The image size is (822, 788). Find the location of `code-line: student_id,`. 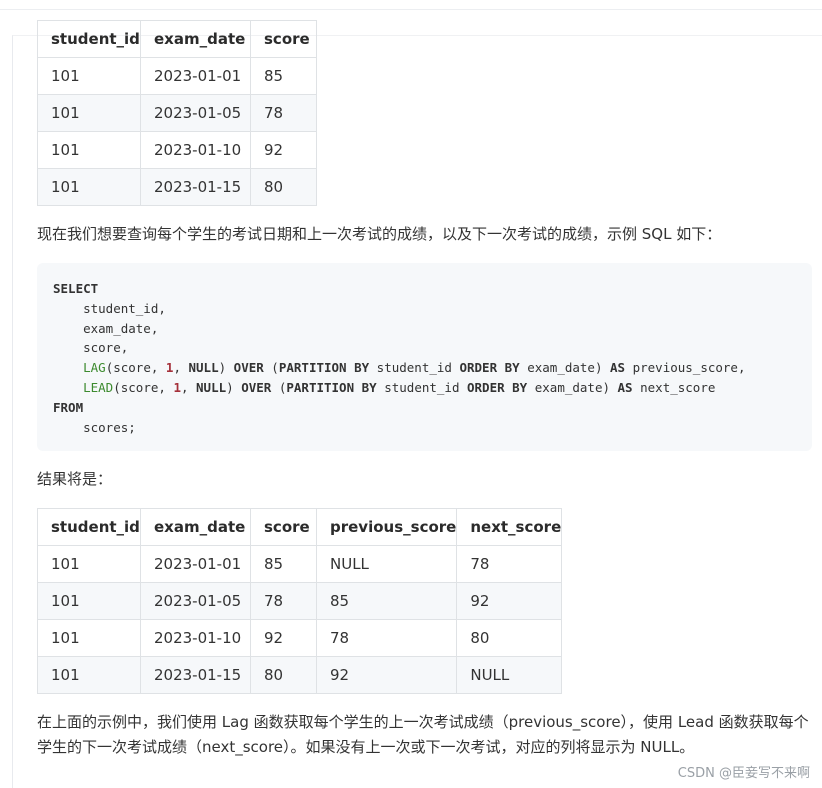

code-line: student_id, is located at coordinates (432, 309).